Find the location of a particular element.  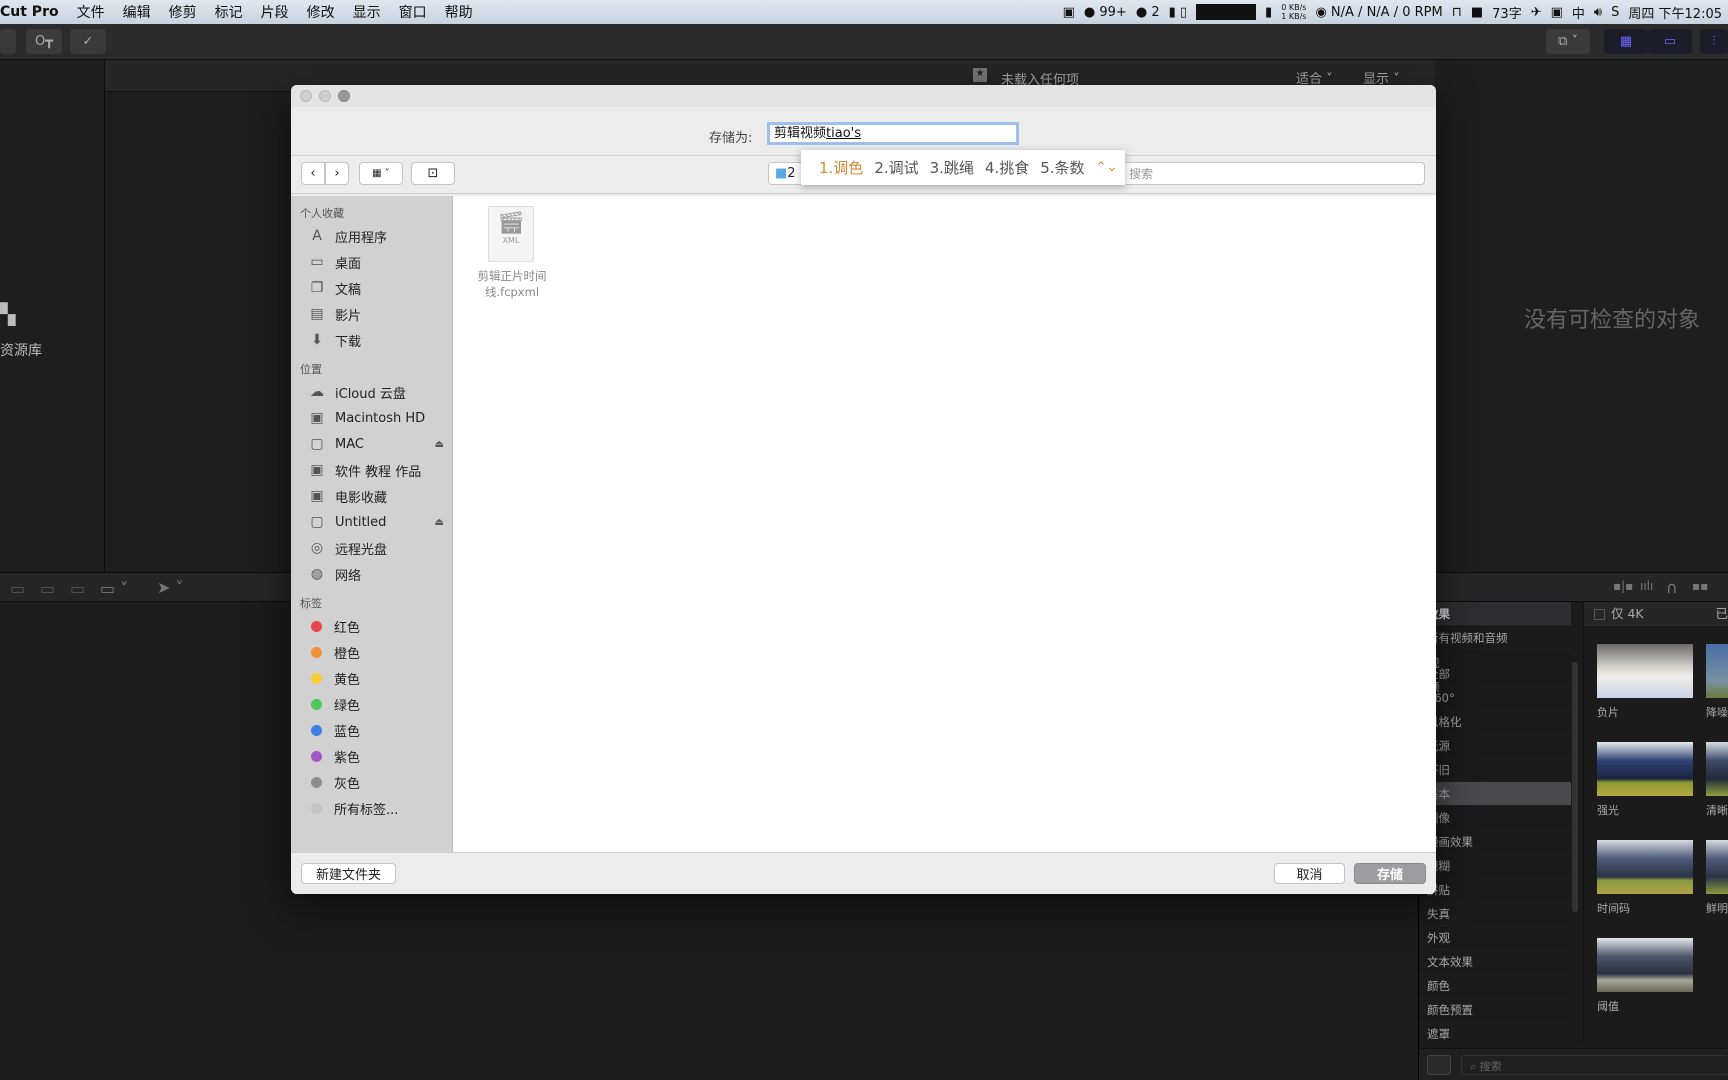

audio-skimming-icon: ıılı is located at coordinates (1646, 586).